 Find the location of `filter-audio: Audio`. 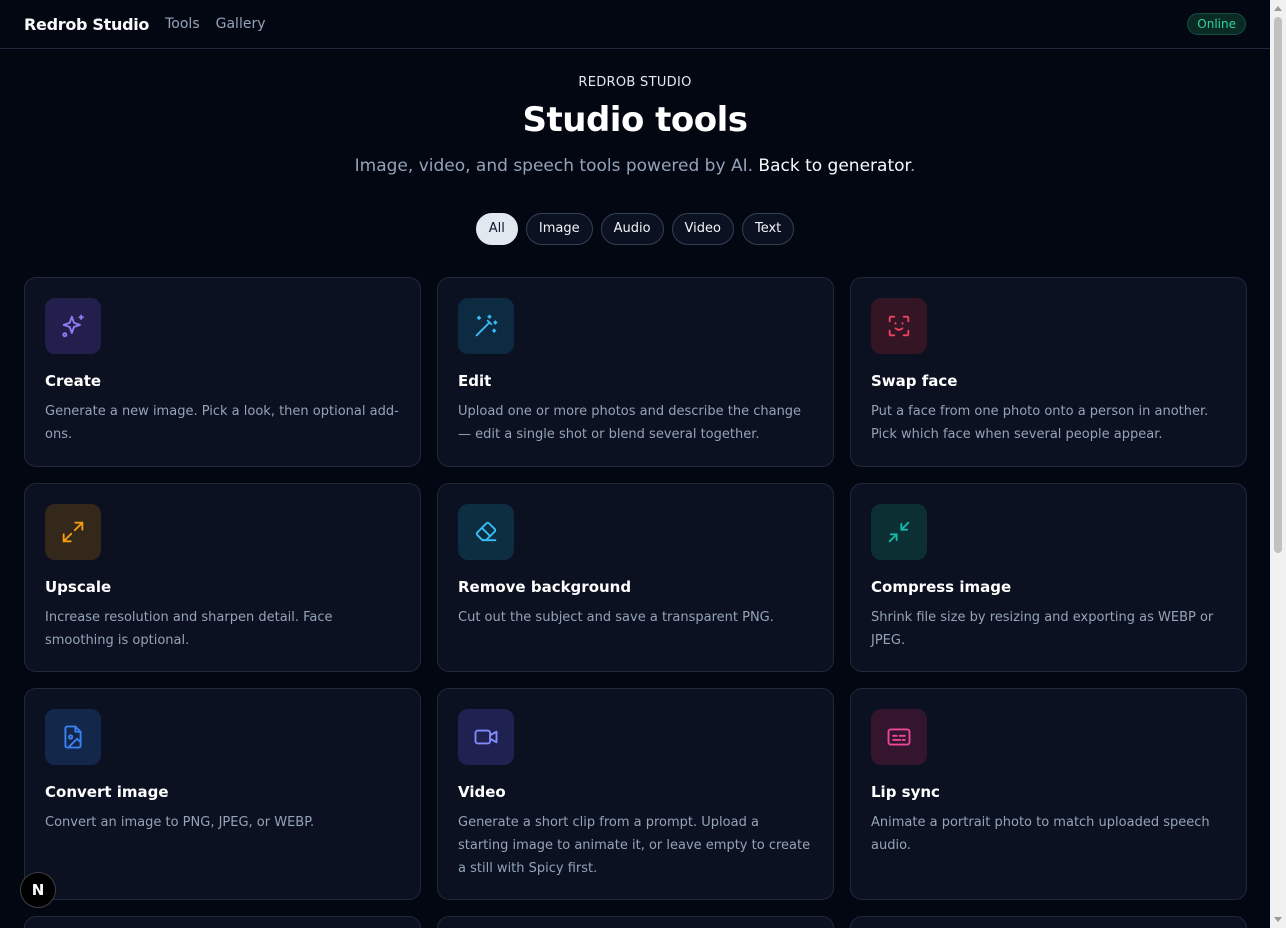

filter-audio: Audio is located at coordinates (632, 229).